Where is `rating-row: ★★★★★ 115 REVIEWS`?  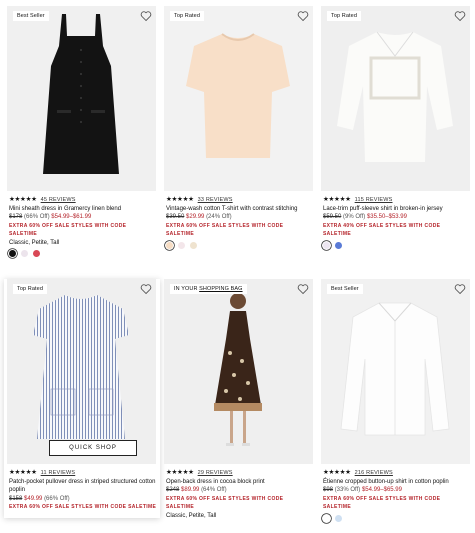 rating-row: ★★★★★ 115 REVIEWS is located at coordinates (395, 200).